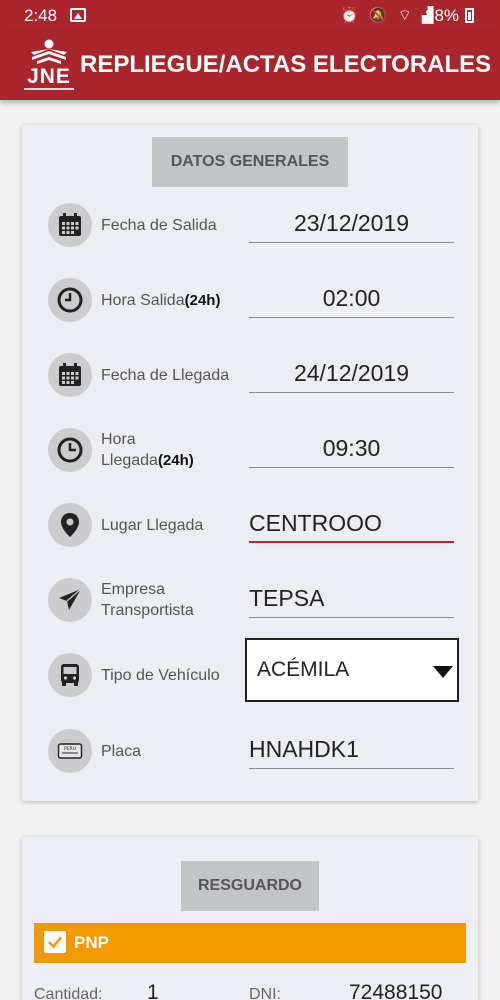  What do you see at coordinates (351, 300) in the screenshot?
I see `hora-salida-field: 02:00` at bounding box center [351, 300].